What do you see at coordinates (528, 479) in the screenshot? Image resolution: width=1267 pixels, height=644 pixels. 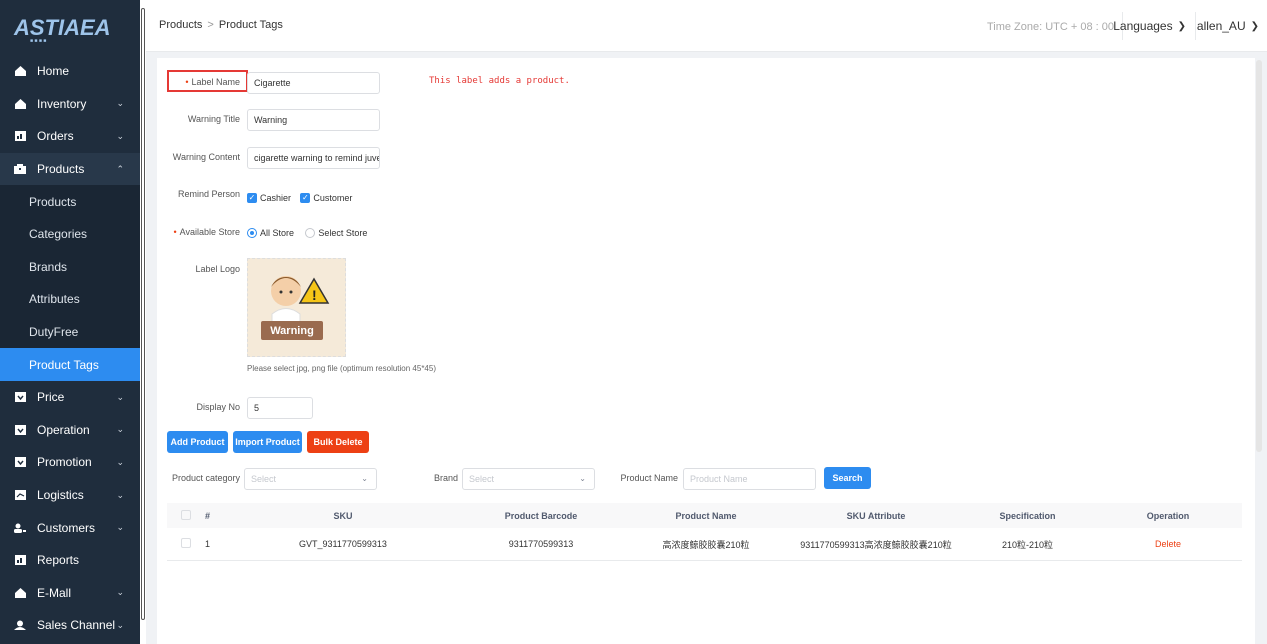 I see `brand-select: Select ⌄` at bounding box center [528, 479].